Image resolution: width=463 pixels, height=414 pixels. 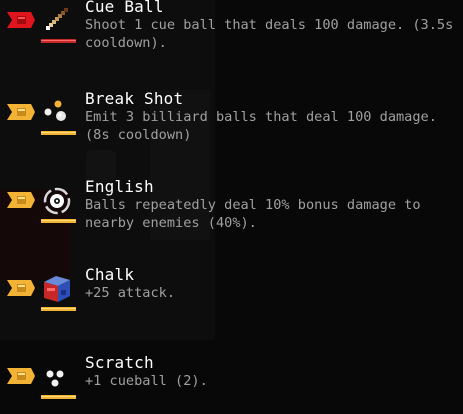 I want to click on upgrade-description: +25 attack., so click(x=130, y=293).